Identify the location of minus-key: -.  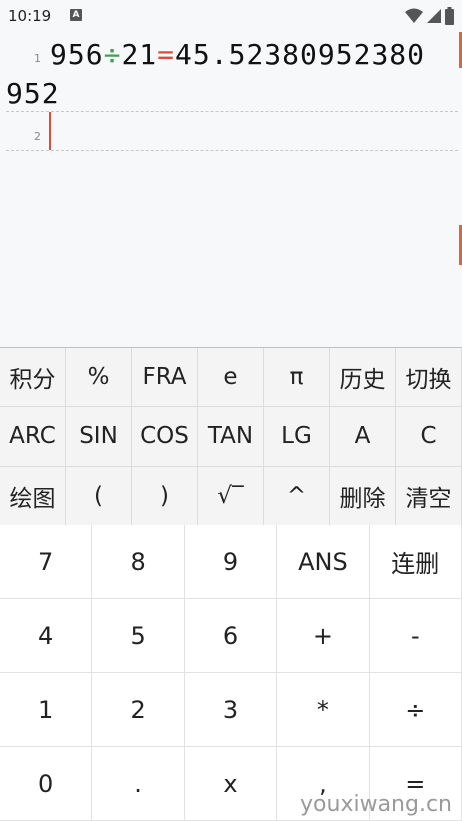
(415, 636).